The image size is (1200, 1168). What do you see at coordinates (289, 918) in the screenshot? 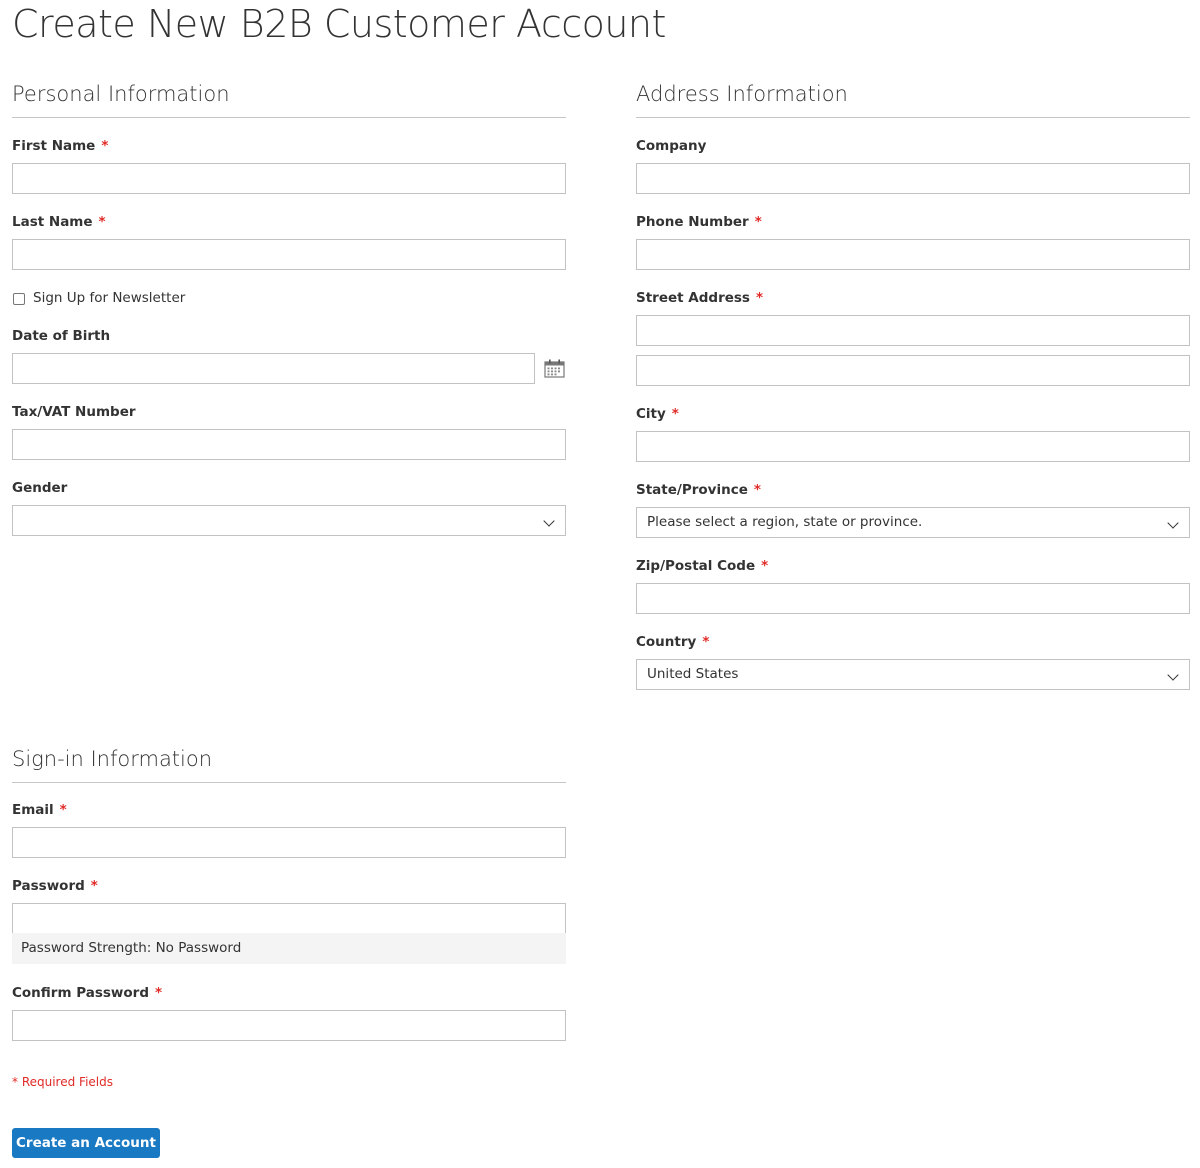
I see `password-input` at bounding box center [289, 918].